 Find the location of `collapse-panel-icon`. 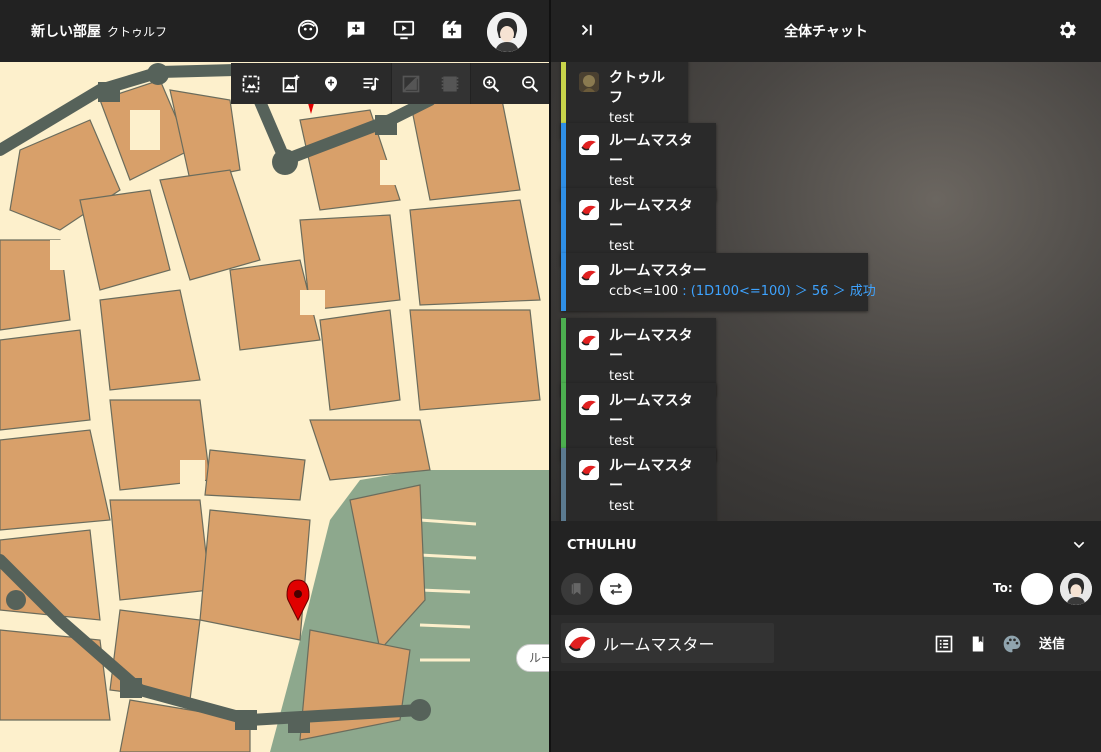

collapse-panel-icon is located at coordinates (587, 30).